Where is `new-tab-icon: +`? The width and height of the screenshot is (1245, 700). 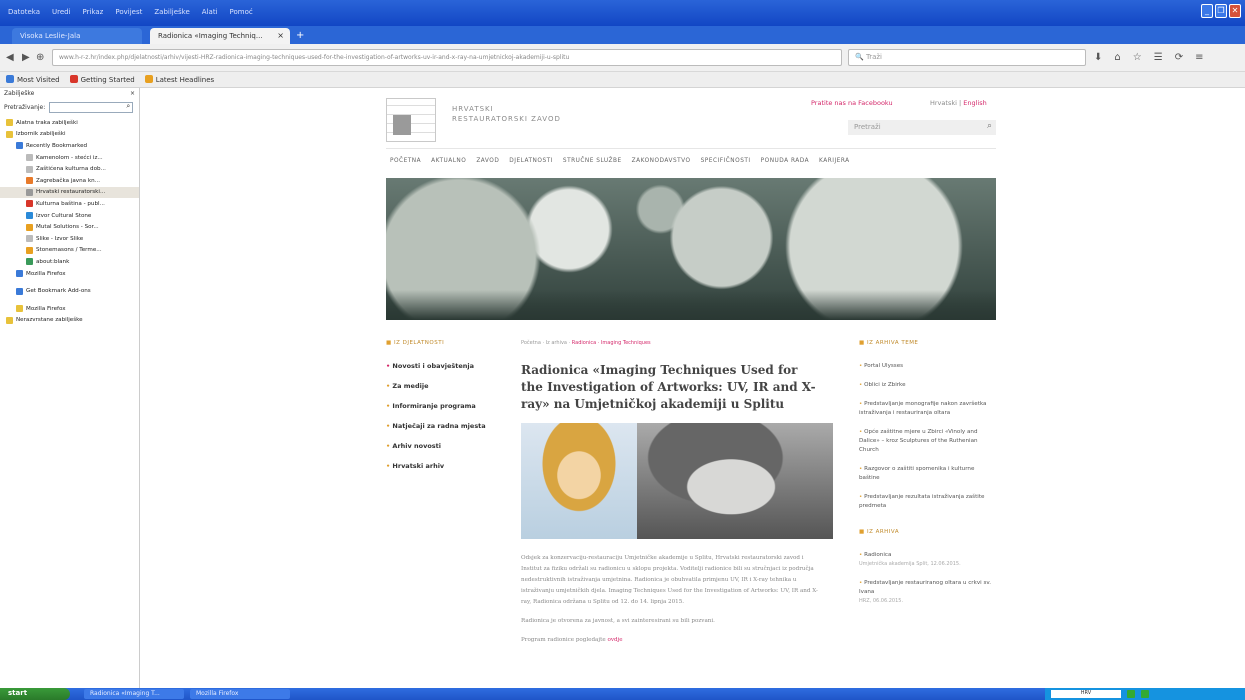
new-tab-icon: + is located at coordinates (300, 35).